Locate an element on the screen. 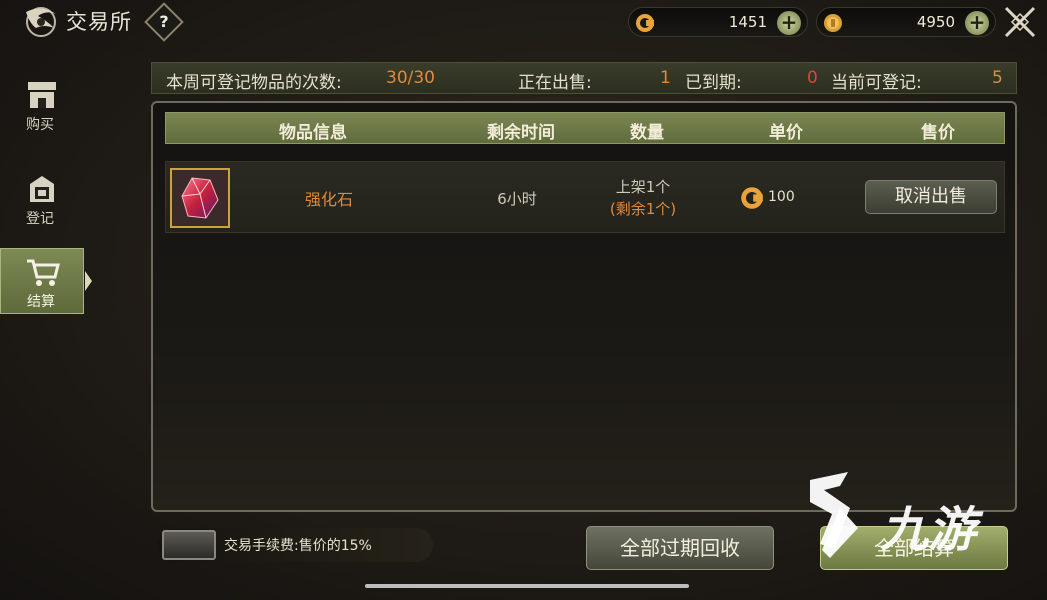 Image resolution: width=1047 pixels, height=600 pixels. help-label: ? is located at coordinates (164, 21).